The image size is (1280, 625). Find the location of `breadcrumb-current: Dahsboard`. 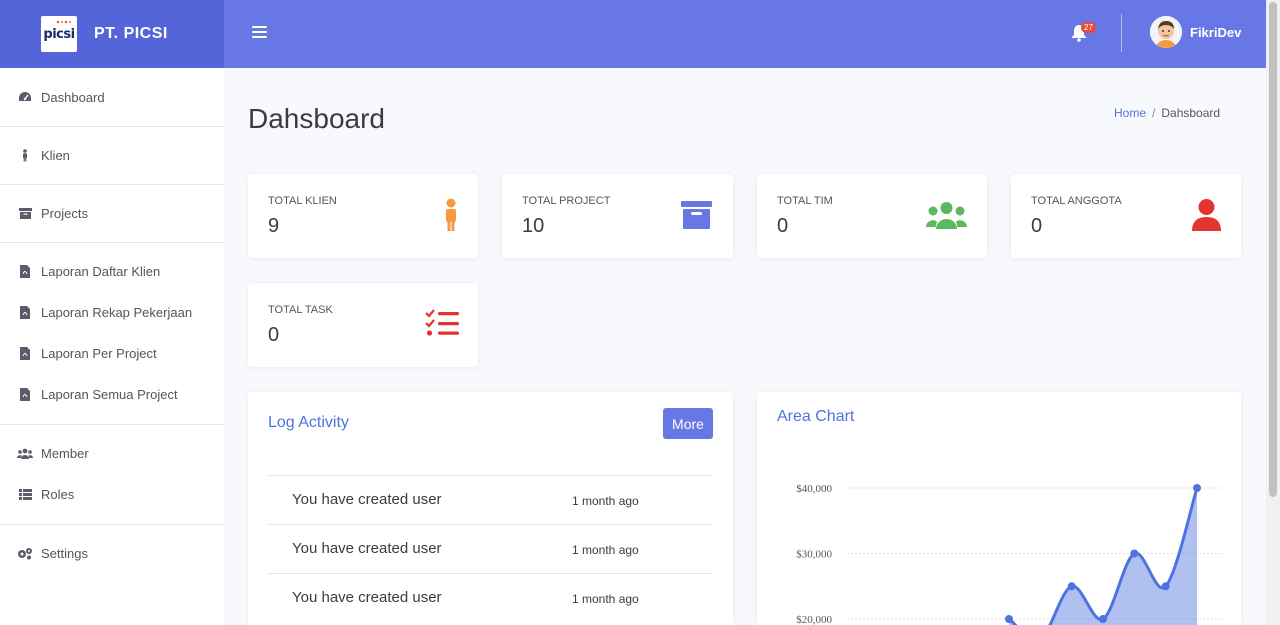

breadcrumb-current: Dahsboard is located at coordinates (1191, 113).